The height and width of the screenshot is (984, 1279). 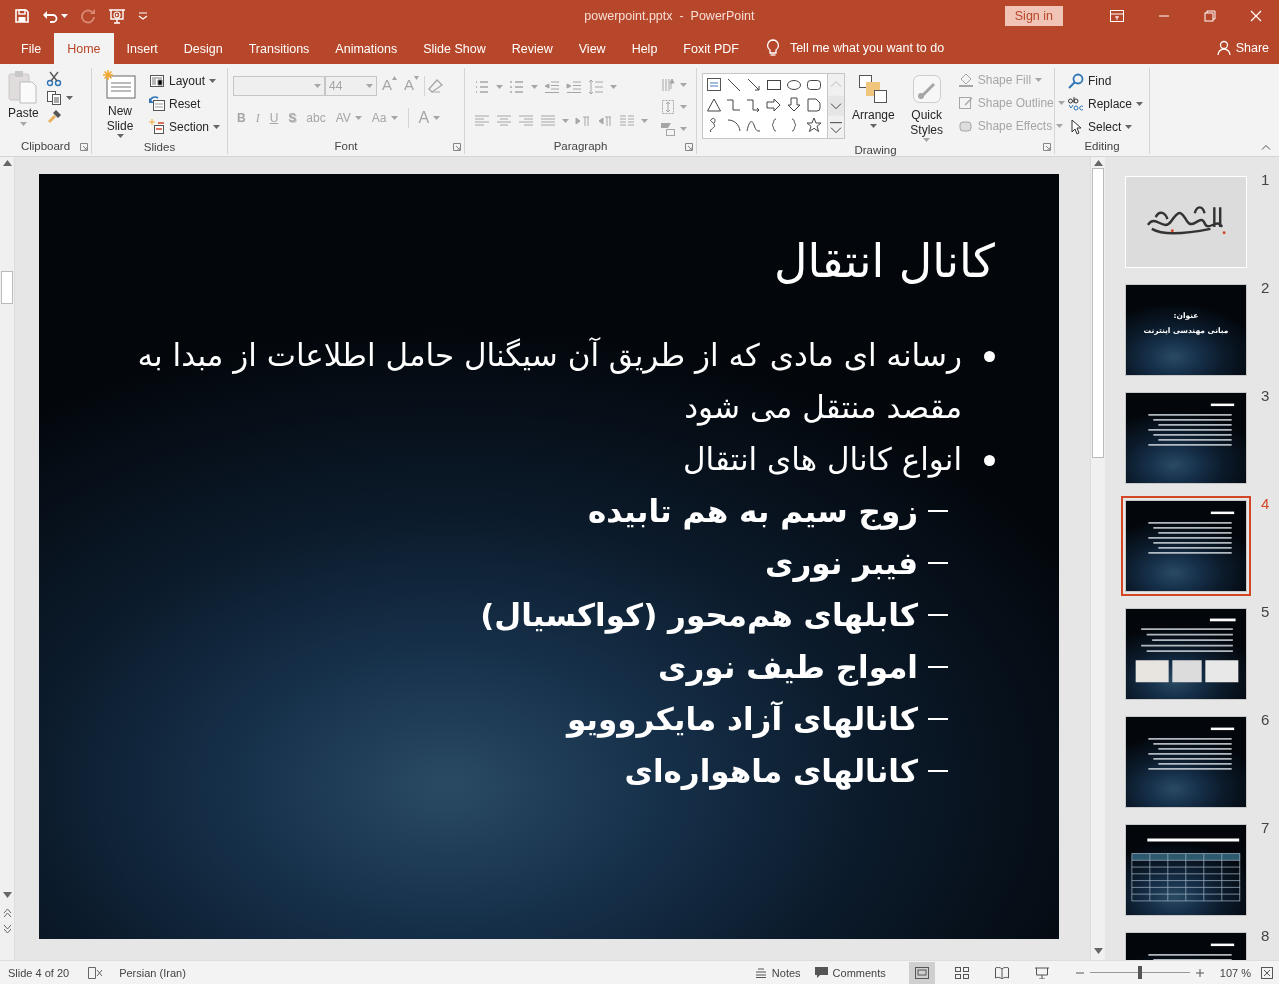 What do you see at coordinates (771, 772) in the screenshot?
I see `sub-bullet-text: کانالهای ماهواره‌ای` at bounding box center [771, 772].